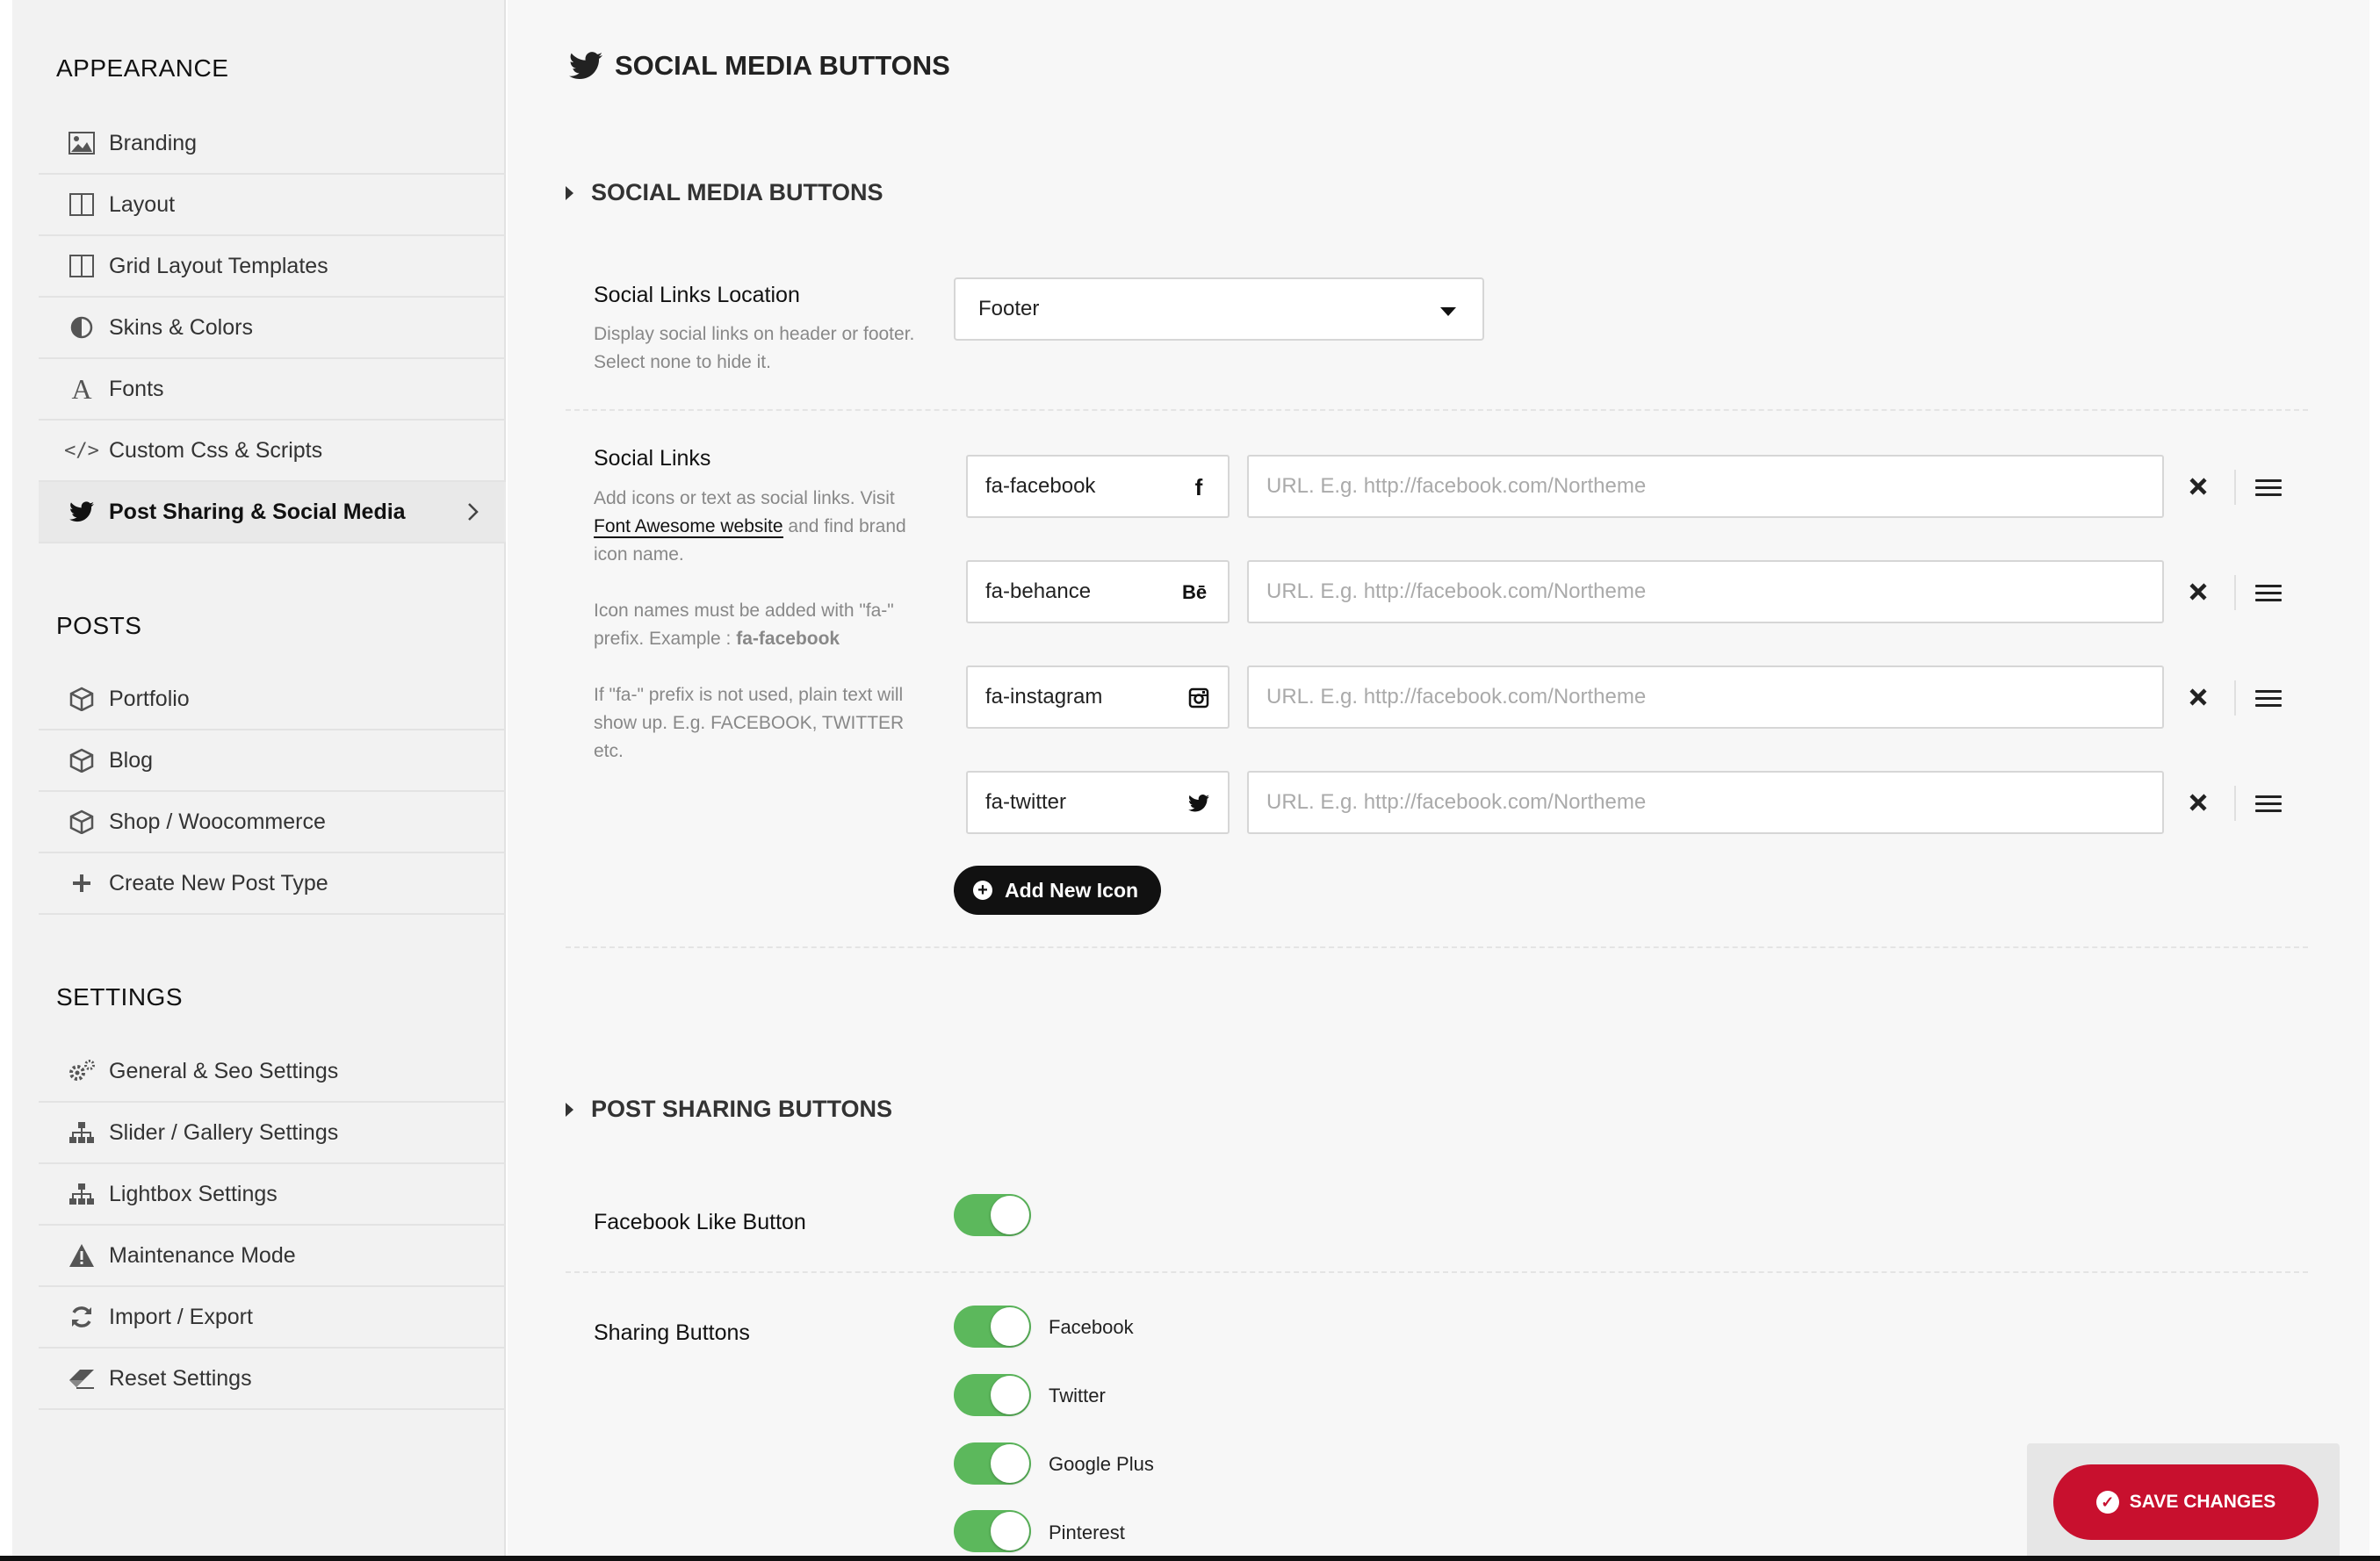 Image resolution: width=2380 pixels, height=1561 pixels. What do you see at coordinates (181, 1316) in the screenshot?
I see `sidebar-item-label: Import / Export` at bounding box center [181, 1316].